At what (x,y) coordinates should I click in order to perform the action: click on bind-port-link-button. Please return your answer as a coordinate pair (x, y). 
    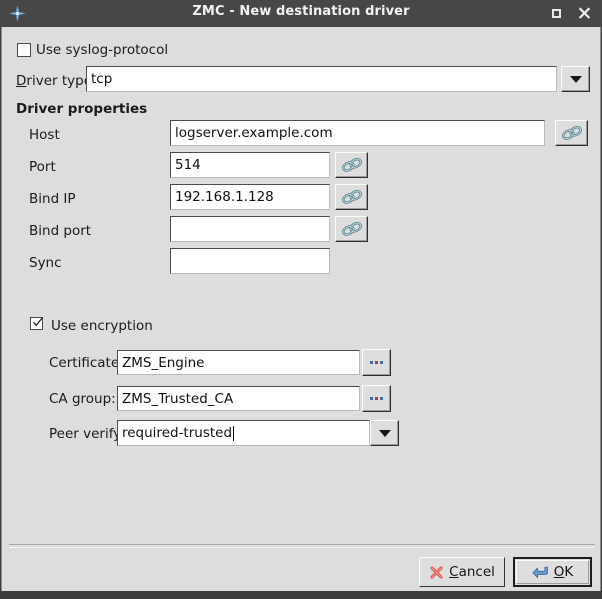
    Looking at the image, I should click on (351, 229).